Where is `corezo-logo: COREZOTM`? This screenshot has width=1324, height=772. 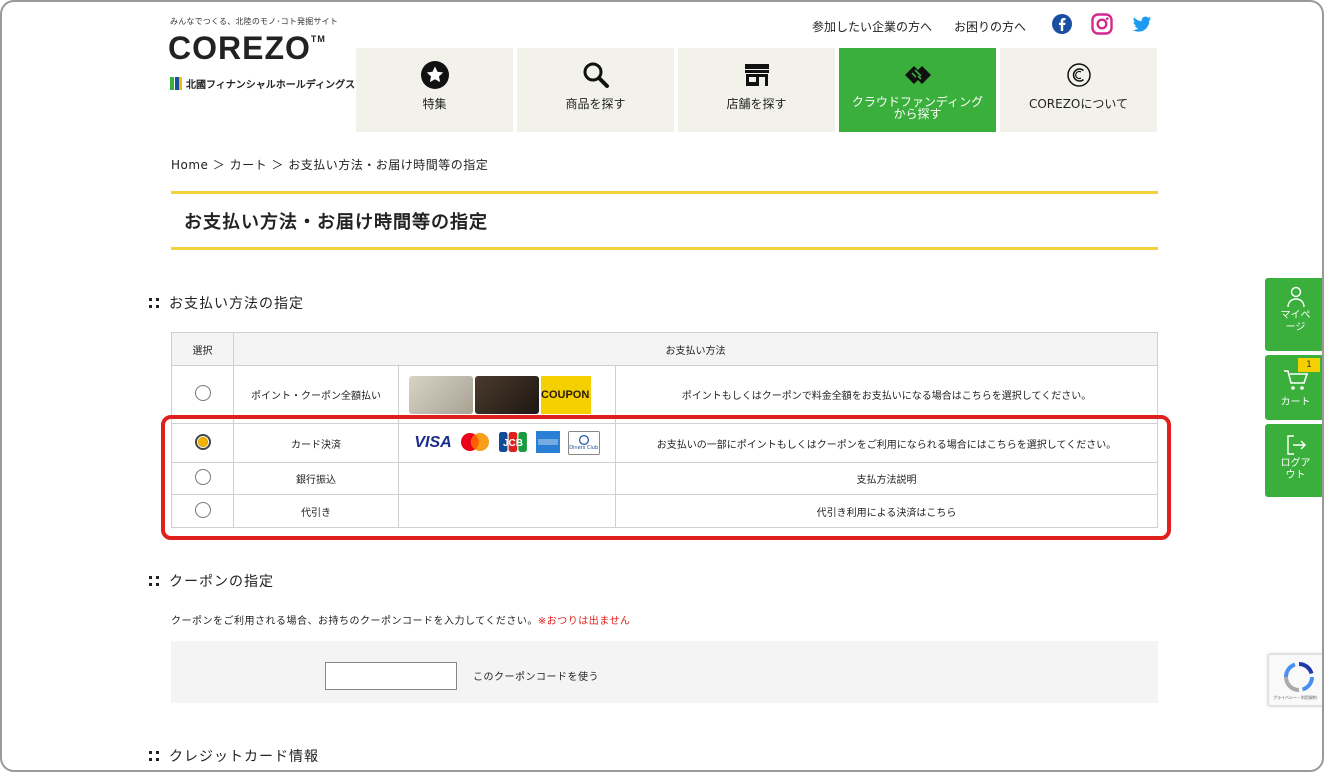 corezo-logo: COREZOTM is located at coordinates (247, 48).